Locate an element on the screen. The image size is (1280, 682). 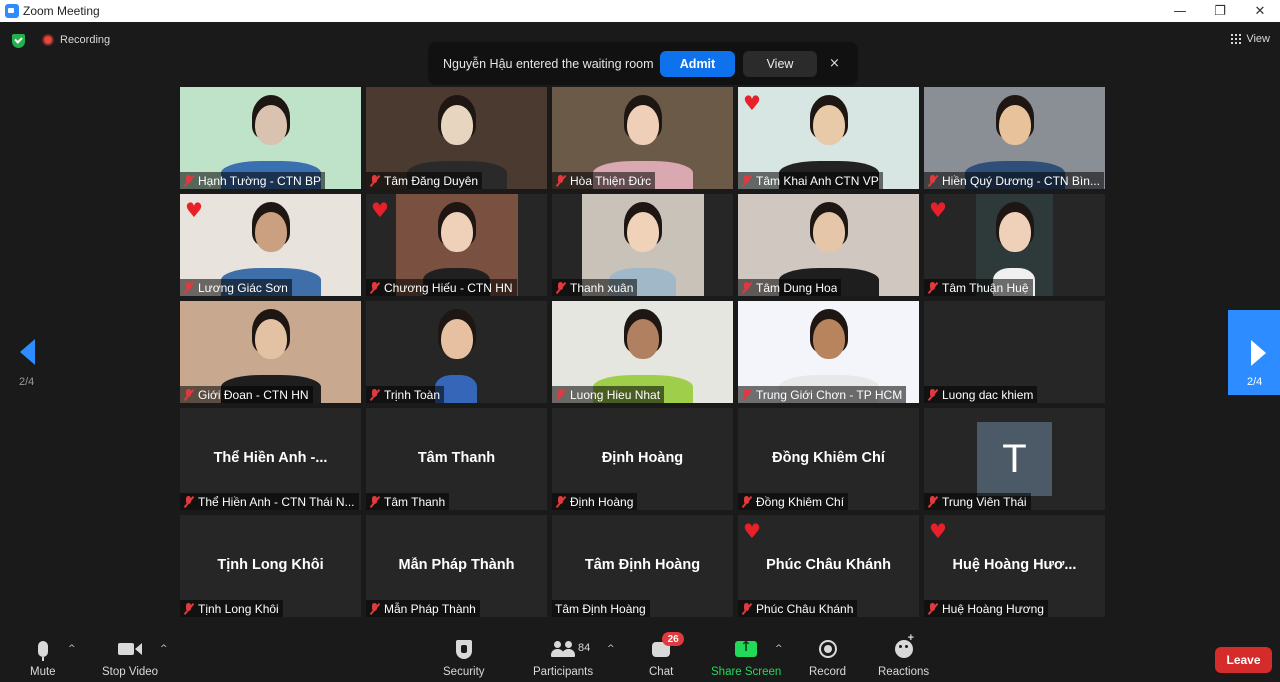
title-bar: Zoom Meeting — ❐ ✕ is located at coordinates (640, 11).